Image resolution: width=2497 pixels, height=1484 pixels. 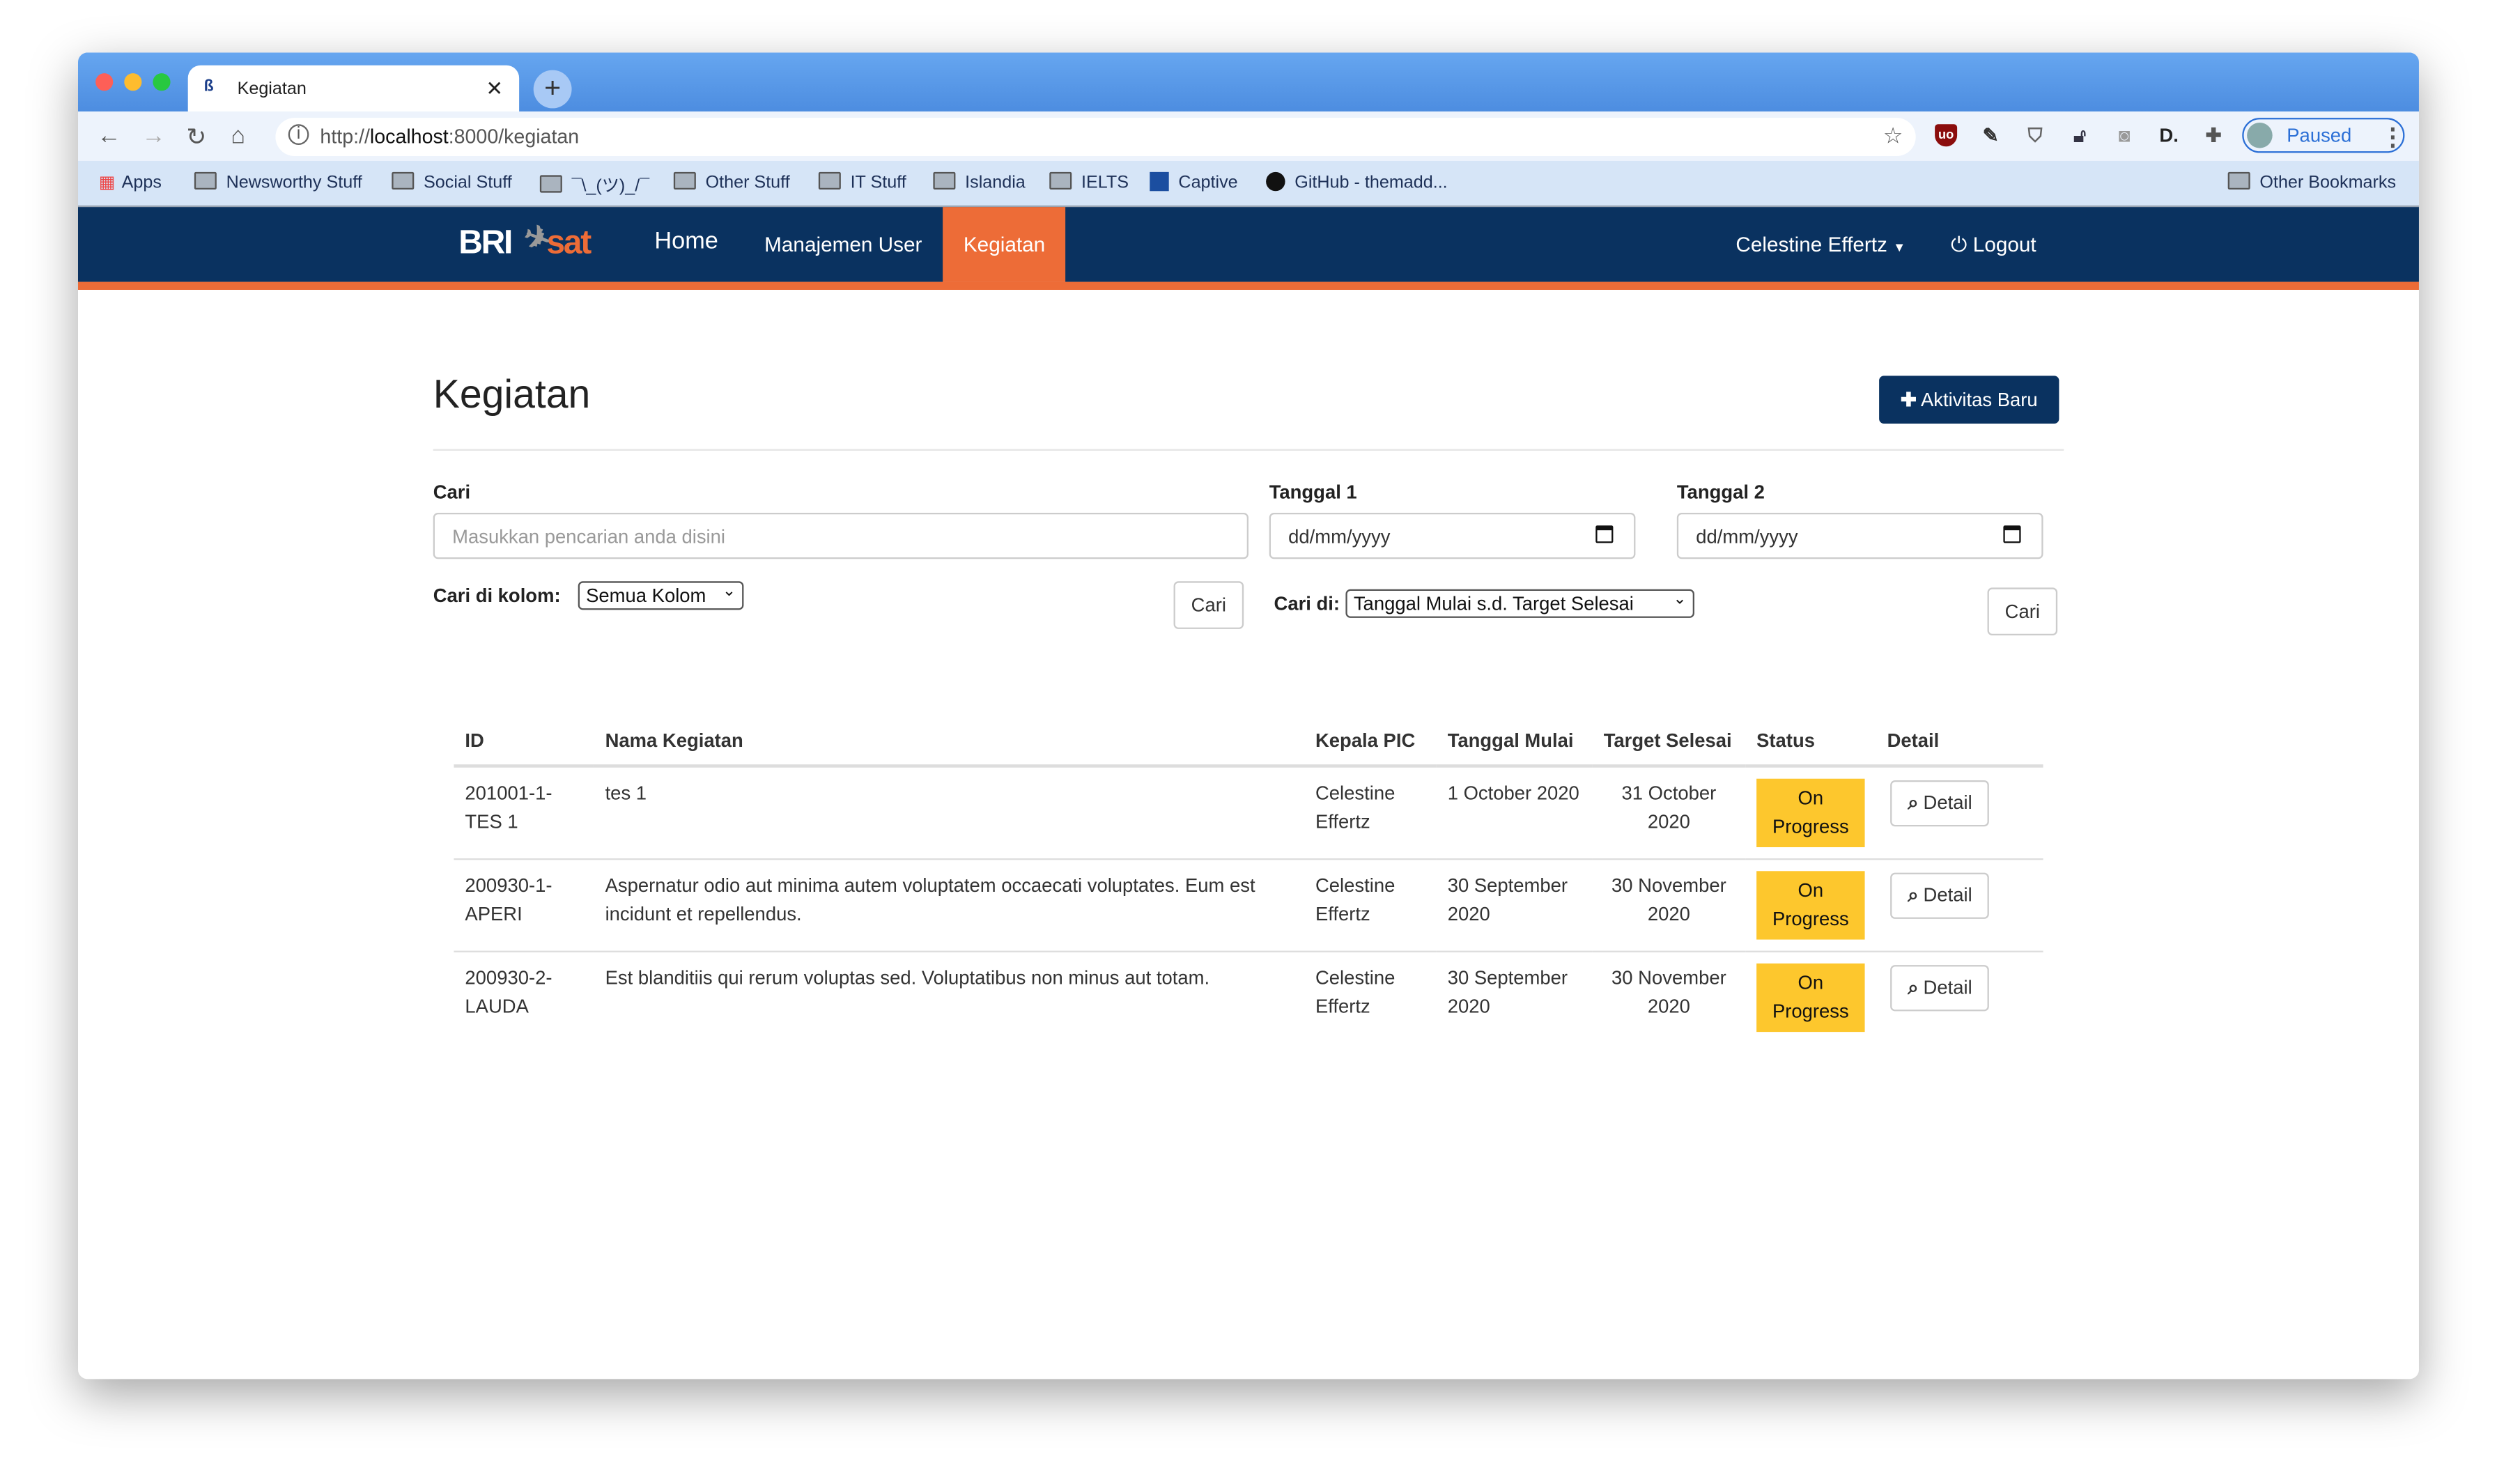 I want to click on date1-input: dd/mm/yyyy, so click(x=1452, y=535).